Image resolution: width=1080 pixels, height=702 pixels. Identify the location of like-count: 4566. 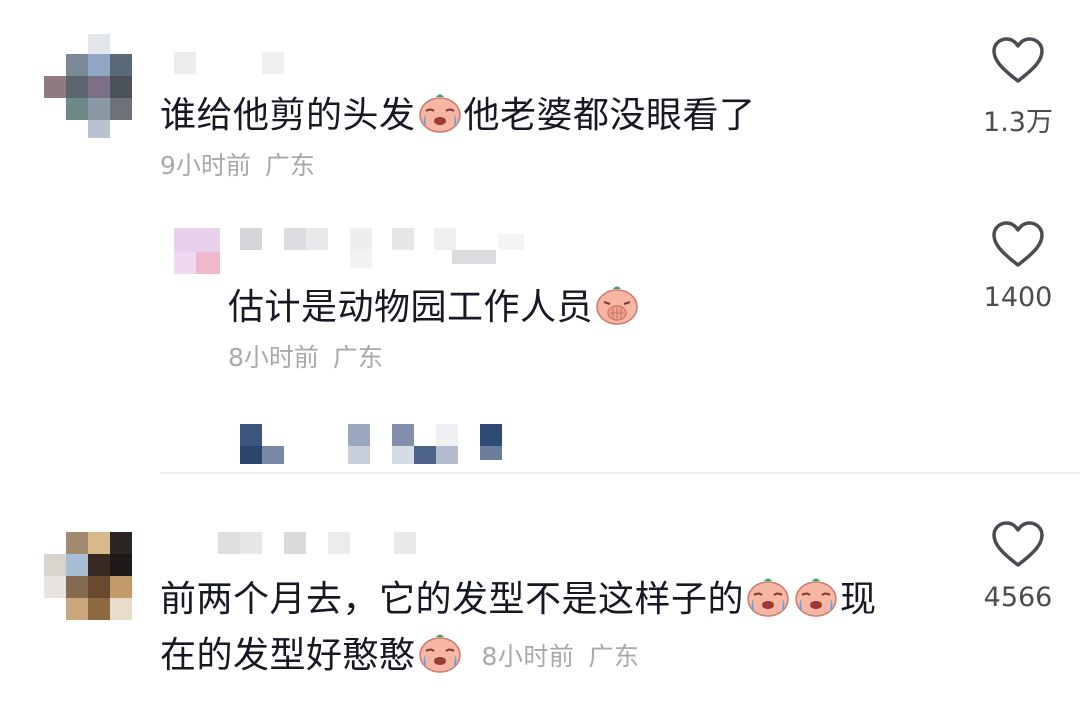
(1018, 597).